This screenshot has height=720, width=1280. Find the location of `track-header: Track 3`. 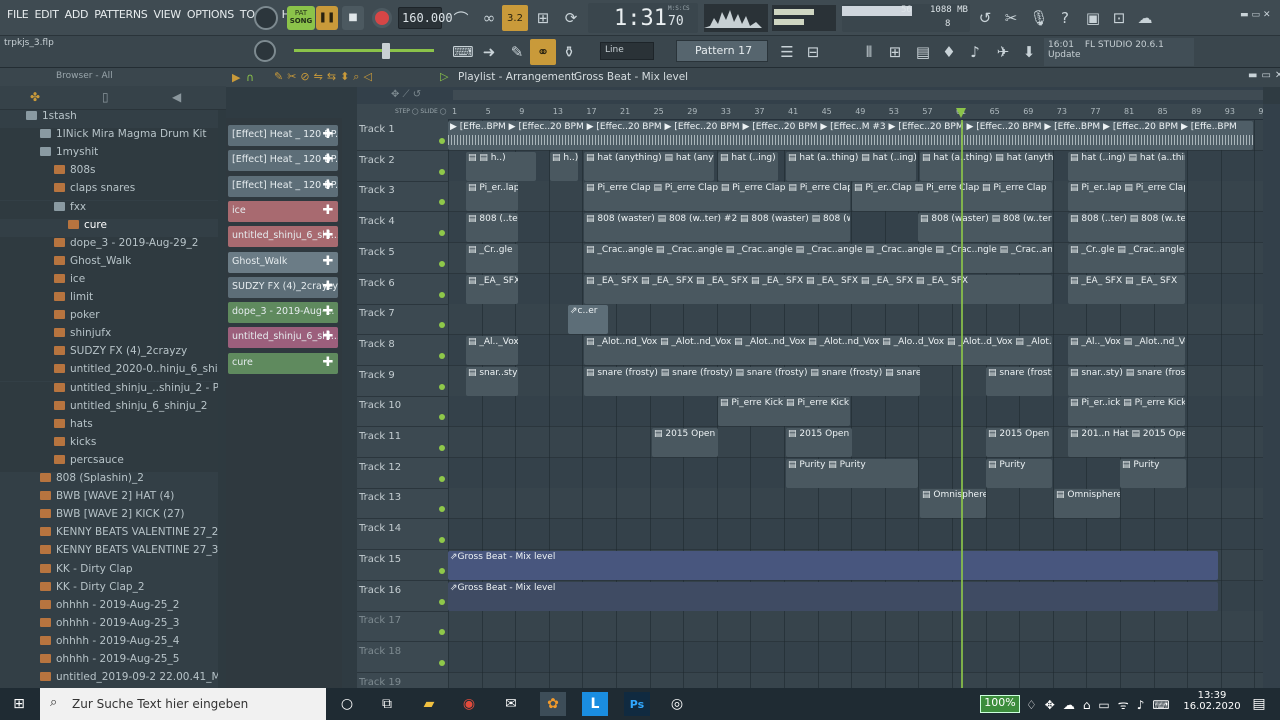

track-header: Track 3 is located at coordinates (402, 197).